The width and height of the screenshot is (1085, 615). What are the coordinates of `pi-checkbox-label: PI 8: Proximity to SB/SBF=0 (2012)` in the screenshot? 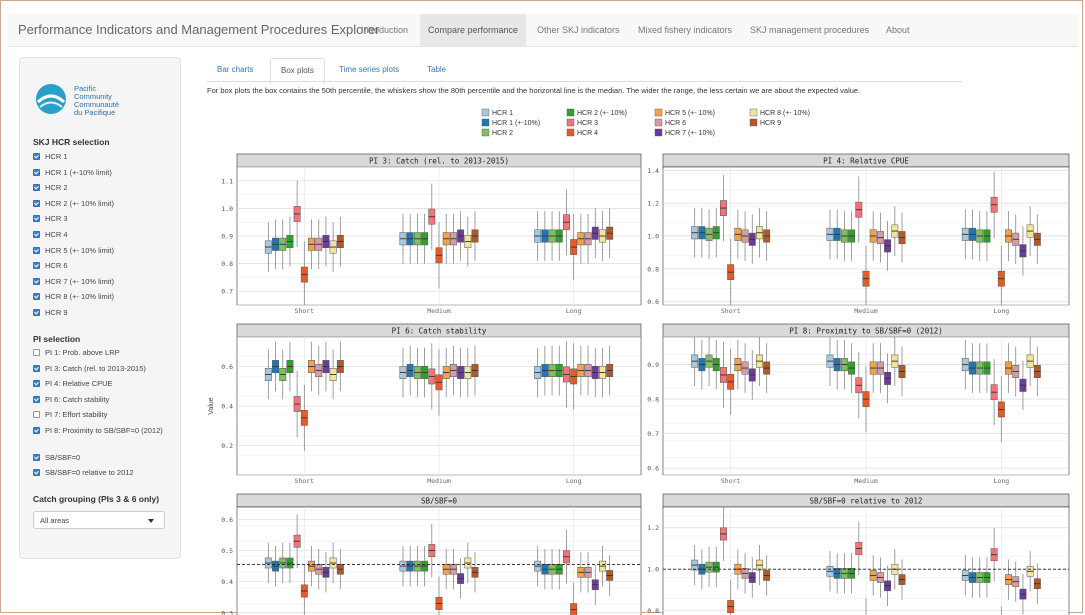 It's located at (104, 430).